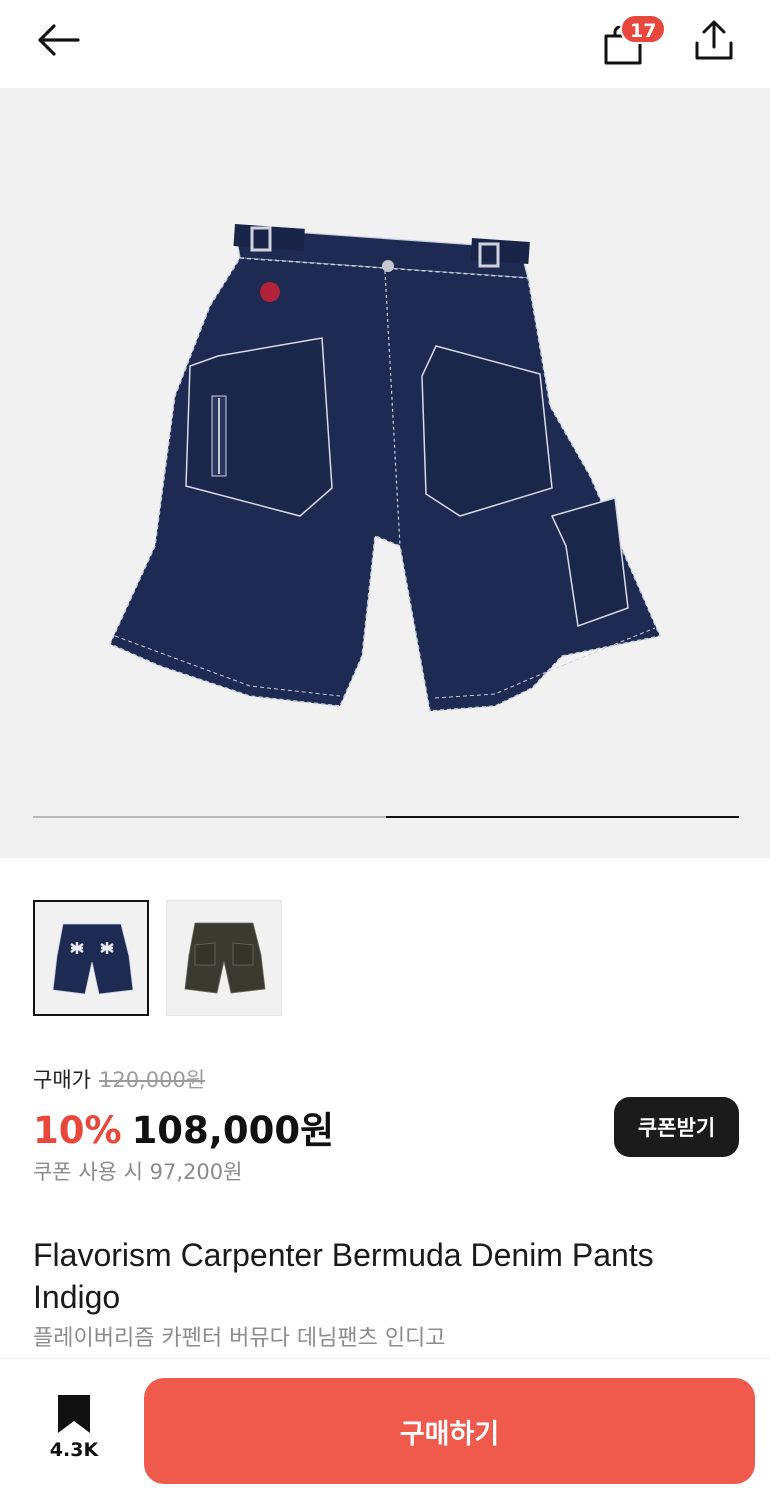 The width and height of the screenshot is (770, 1500). I want to click on bottom-action-bar: 4.3K 구매하기, so click(385, 1429).